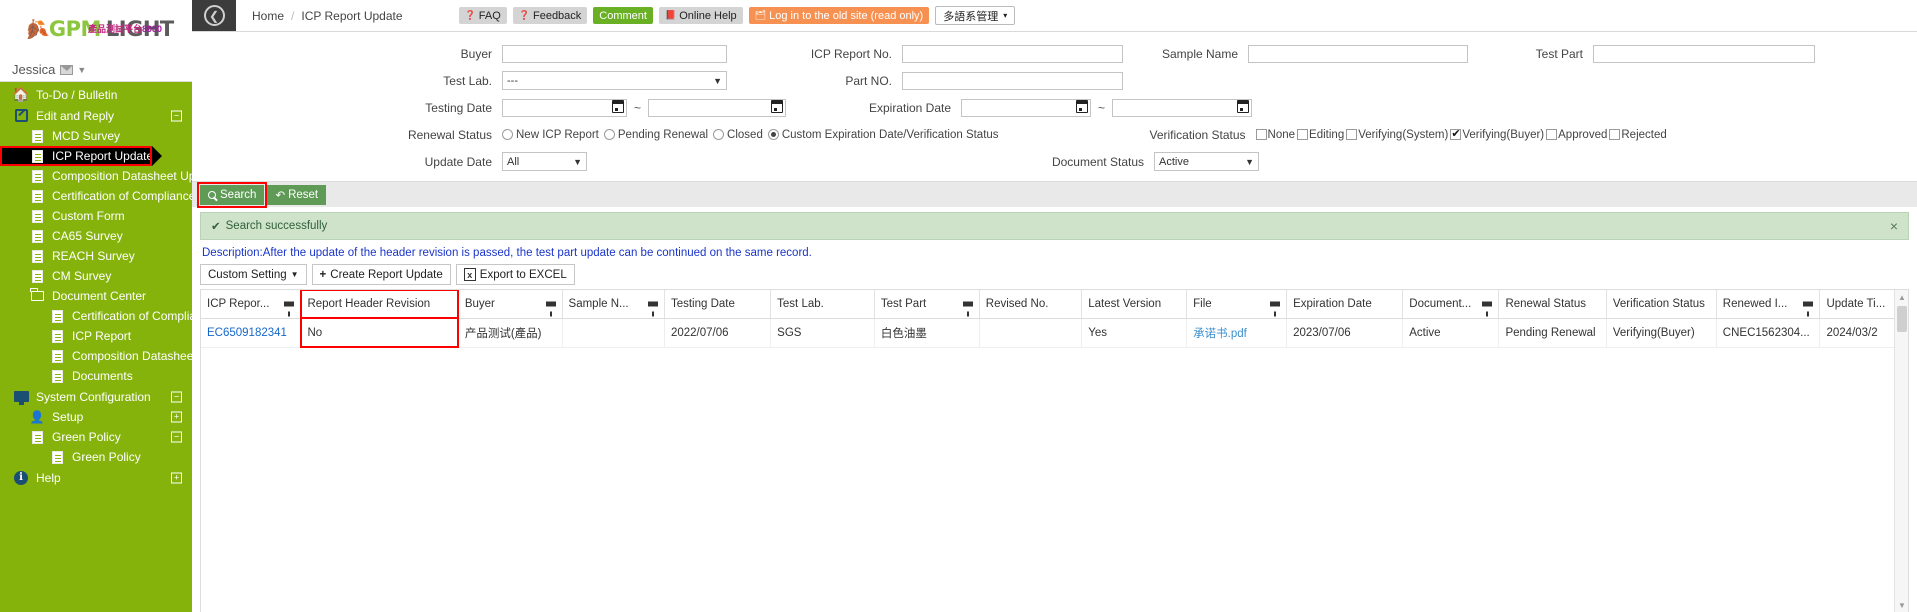  Describe the element at coordinates (214, 15) in the screenshot. I see `back-button: ❮` at that location.